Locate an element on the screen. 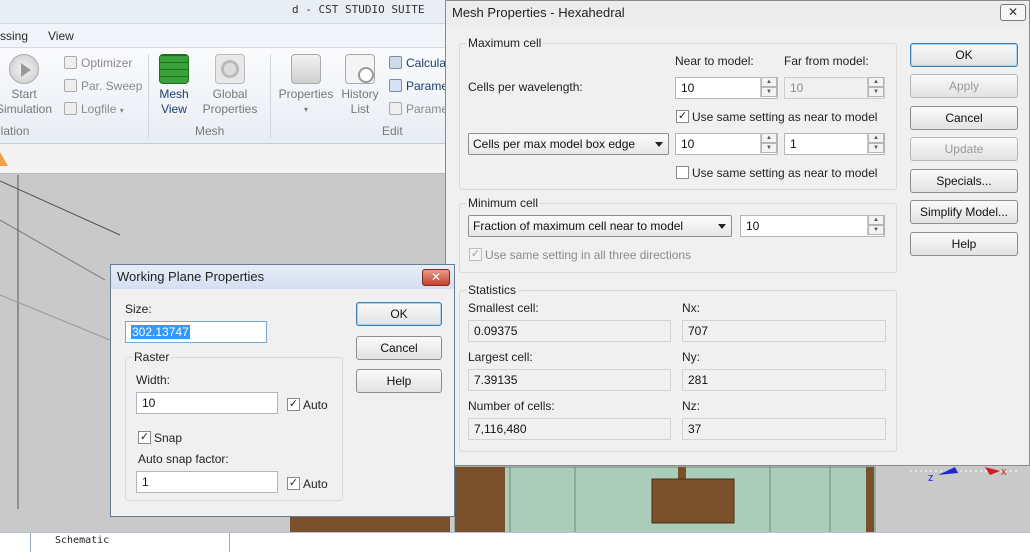 Image resolution: width=1030 pixels, height=552 pixels. group-simulation-label: ulation is located at coordinates (15, 131).